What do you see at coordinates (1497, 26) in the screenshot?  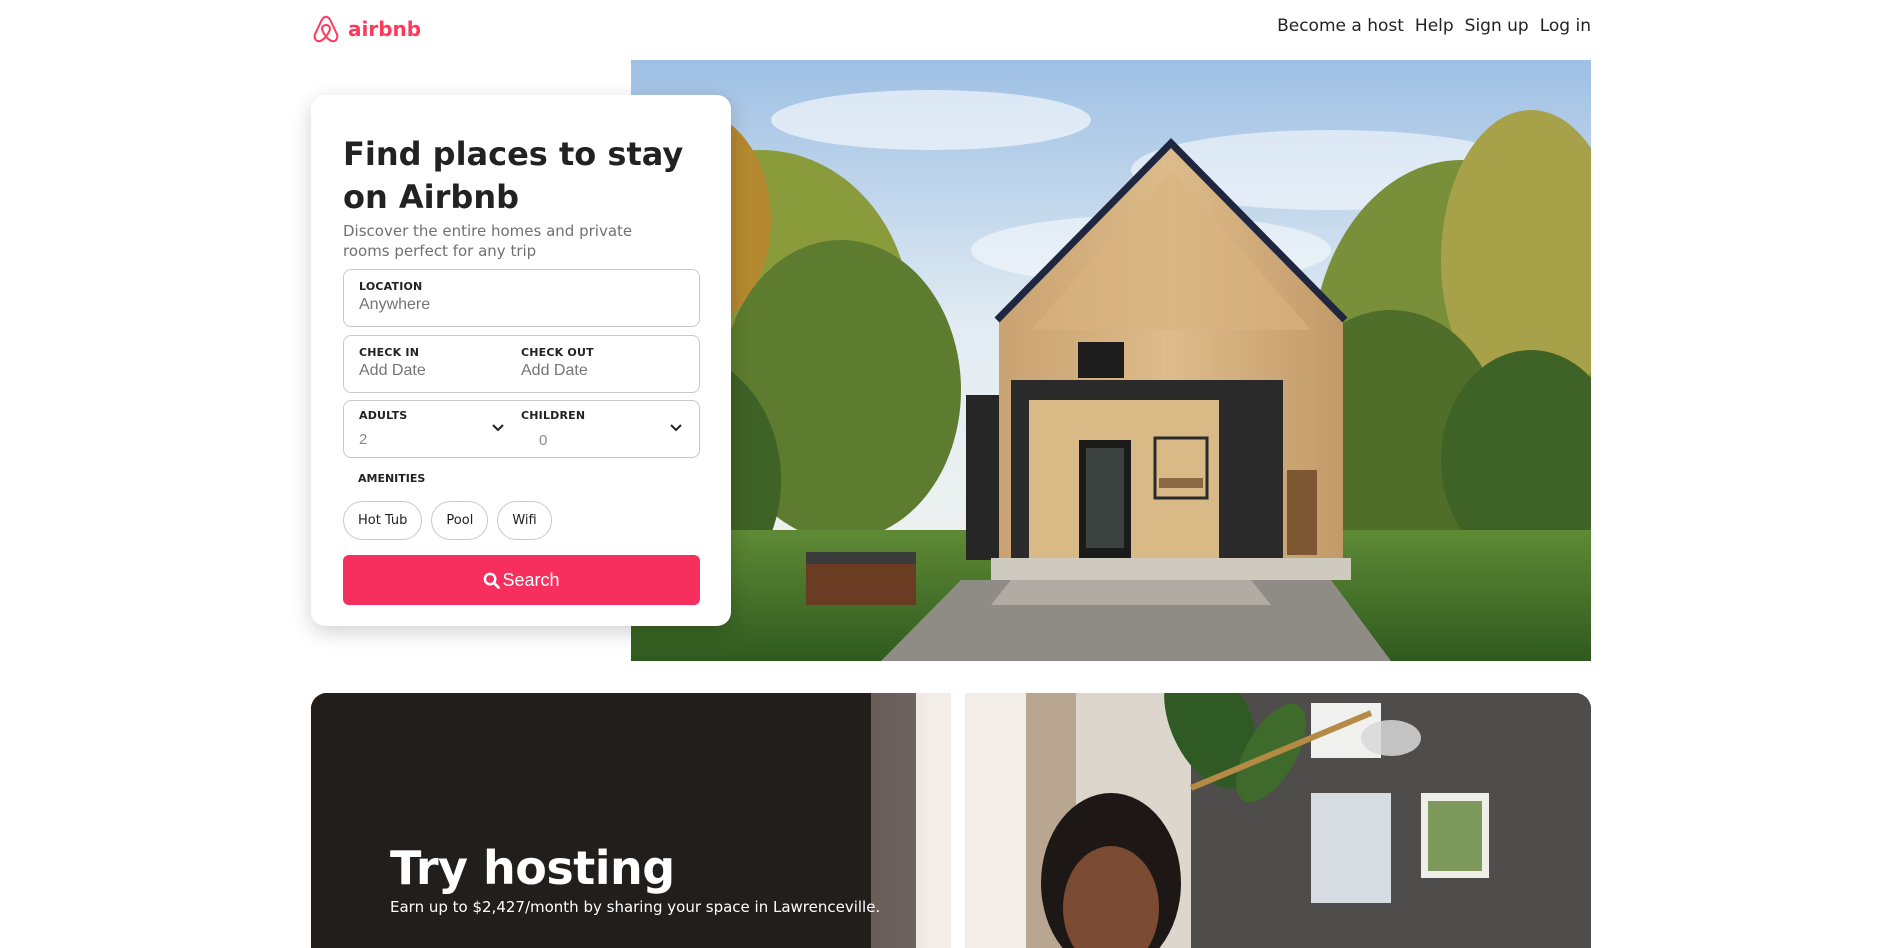 I see `sign-up-link: Sign up` at bounding box center [1497, 26].